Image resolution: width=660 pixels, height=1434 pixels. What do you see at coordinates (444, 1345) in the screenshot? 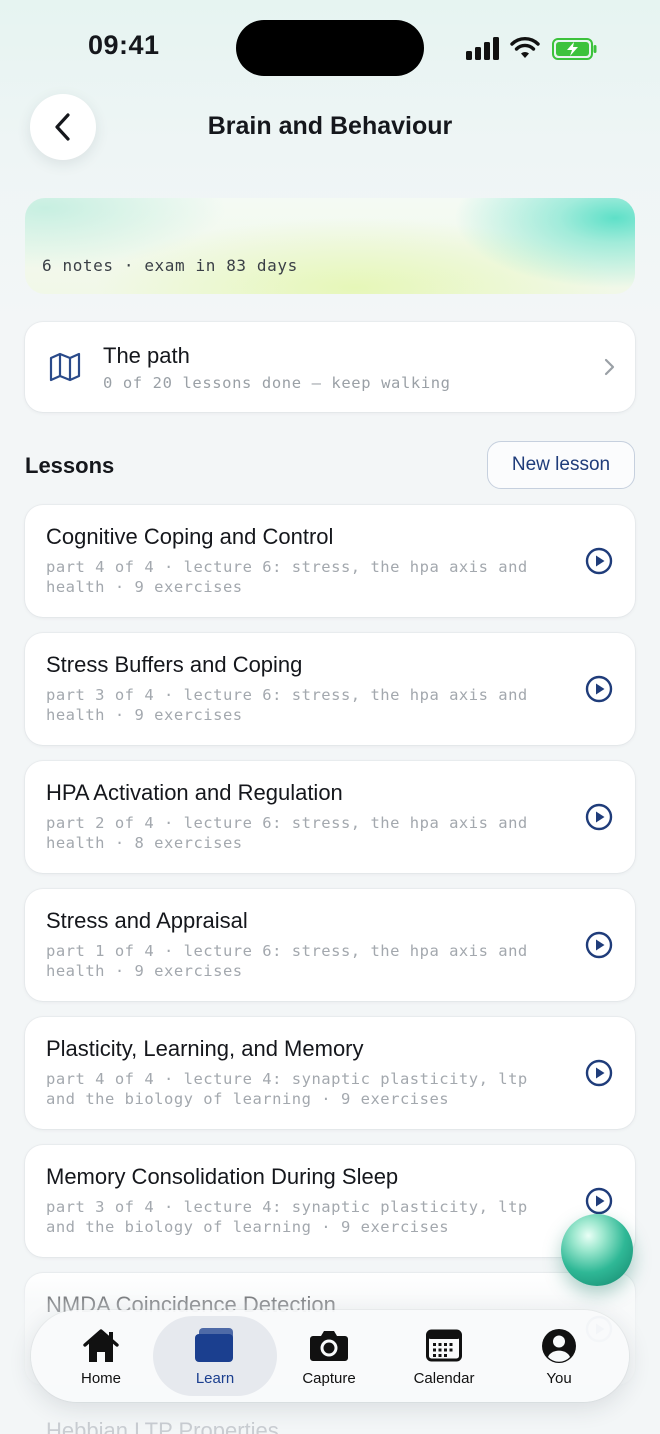
I see `calendar-icon` at bounding box center [444, 1345].